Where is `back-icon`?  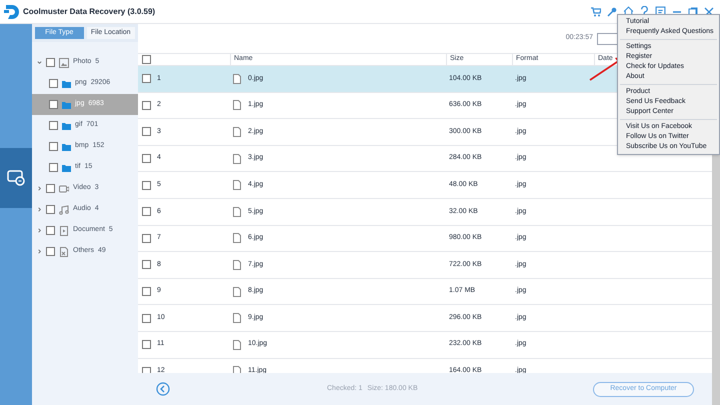
back-icon is located at coordinates (163, 389).